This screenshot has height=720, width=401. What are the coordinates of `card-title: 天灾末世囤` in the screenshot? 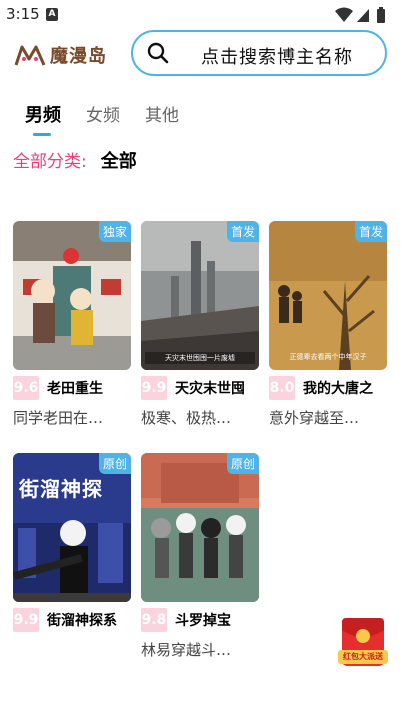 It's located at (218, 388).